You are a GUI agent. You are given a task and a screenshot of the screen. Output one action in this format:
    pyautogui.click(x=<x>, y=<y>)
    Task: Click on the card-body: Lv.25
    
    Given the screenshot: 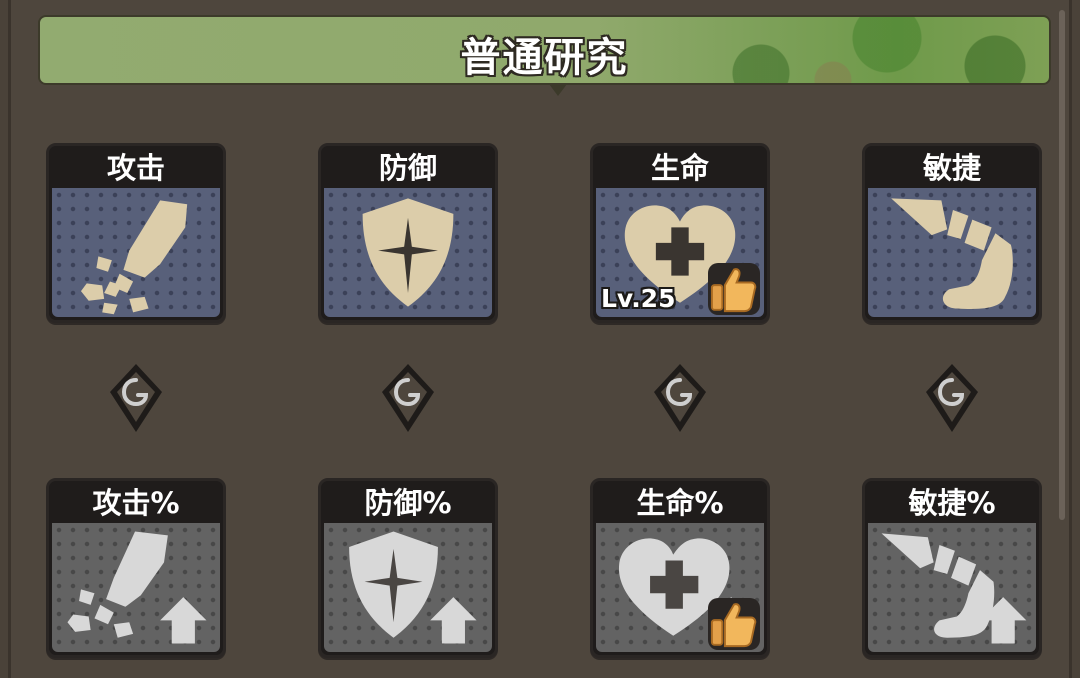 What is the action you would take?
    pyautogui.click(x=680, y=252)
    